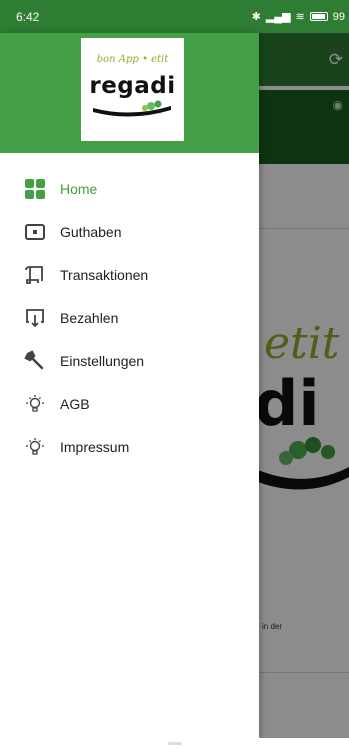  Describe the element at coordinates (278, 17) in the screenshot. I see `signal-icon: ▂▄▆` at that location.